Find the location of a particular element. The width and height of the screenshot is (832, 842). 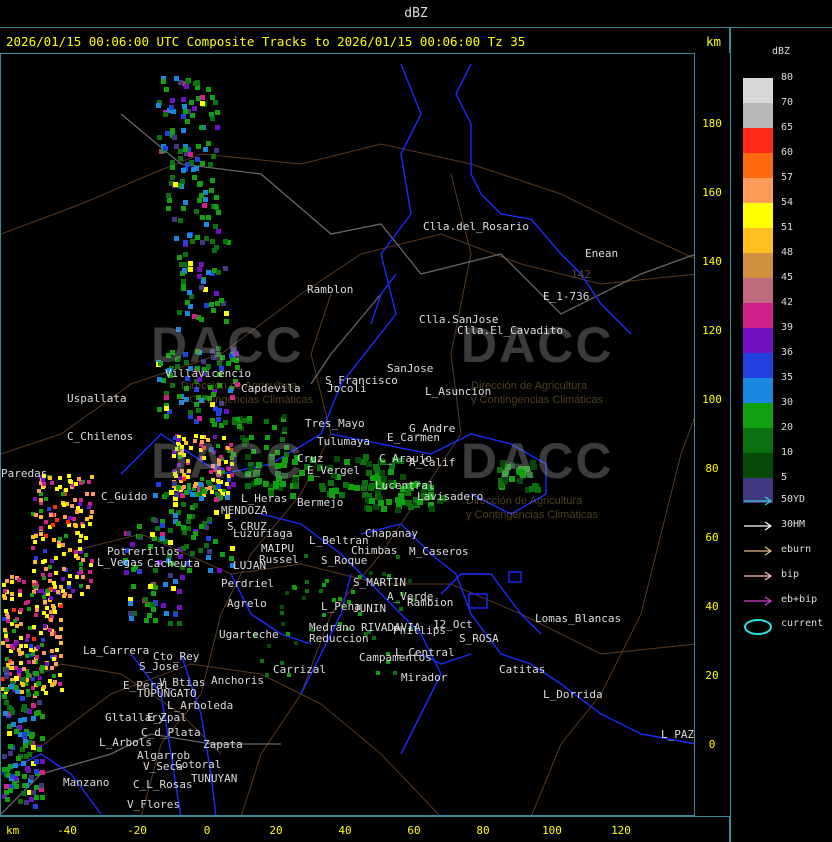

legend-level-label: 39 is located at coordinates (787, 327).